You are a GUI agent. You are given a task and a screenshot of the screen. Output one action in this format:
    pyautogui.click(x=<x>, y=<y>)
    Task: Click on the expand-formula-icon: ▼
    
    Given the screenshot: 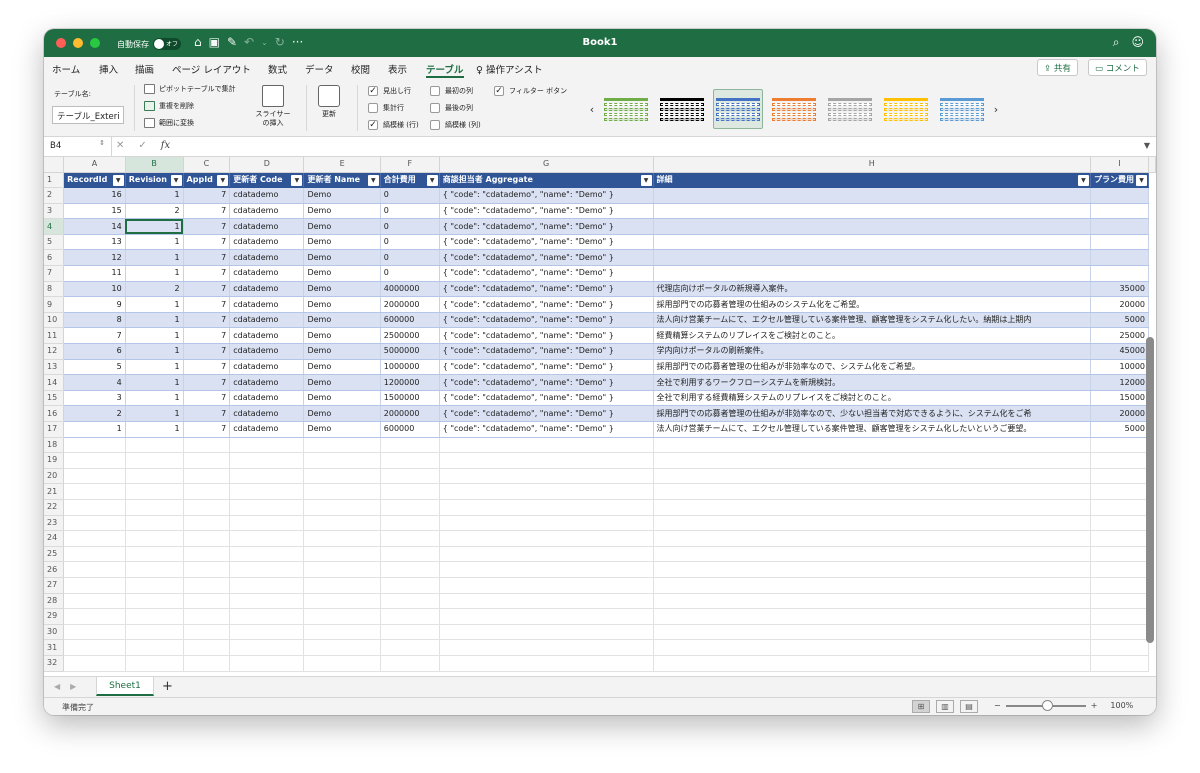 What is the action you would take?
    pyautogui.click(x=1147, y=145)
    